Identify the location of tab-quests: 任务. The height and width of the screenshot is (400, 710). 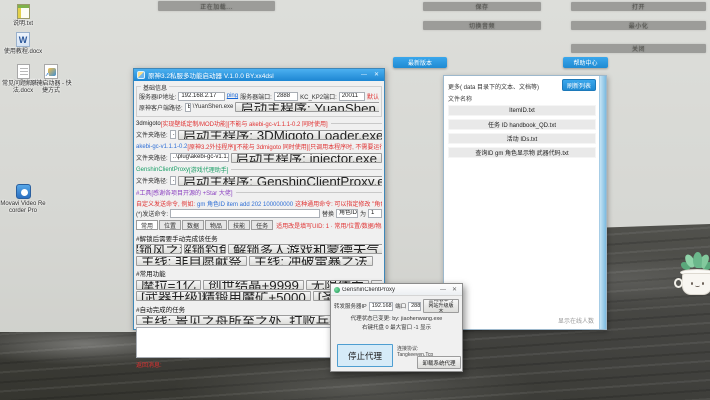
(262, 225).